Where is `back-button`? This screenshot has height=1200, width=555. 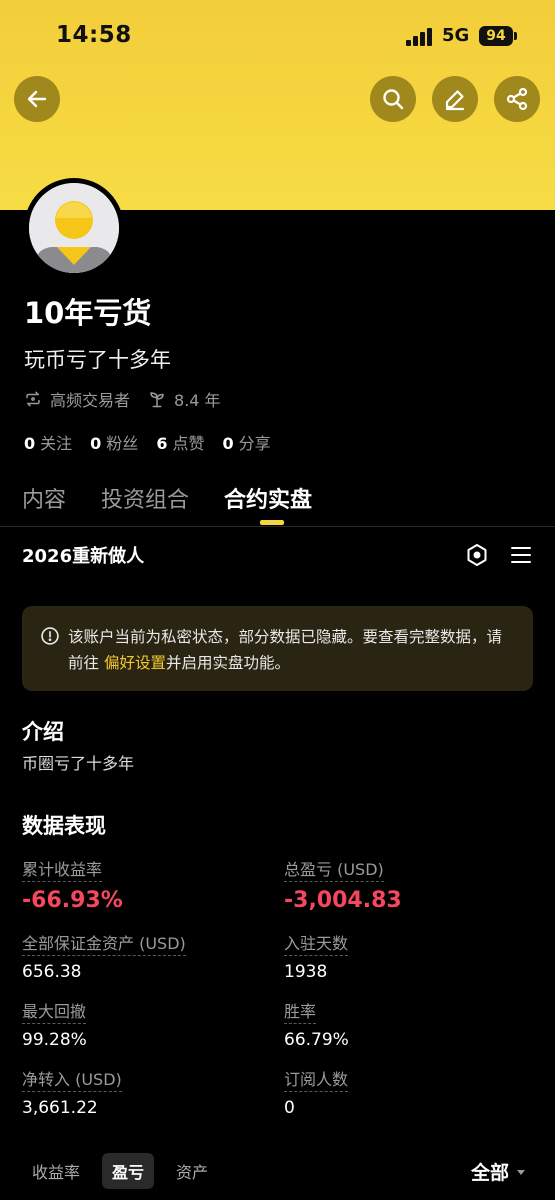
back-button is located at coordinates (37, 99).